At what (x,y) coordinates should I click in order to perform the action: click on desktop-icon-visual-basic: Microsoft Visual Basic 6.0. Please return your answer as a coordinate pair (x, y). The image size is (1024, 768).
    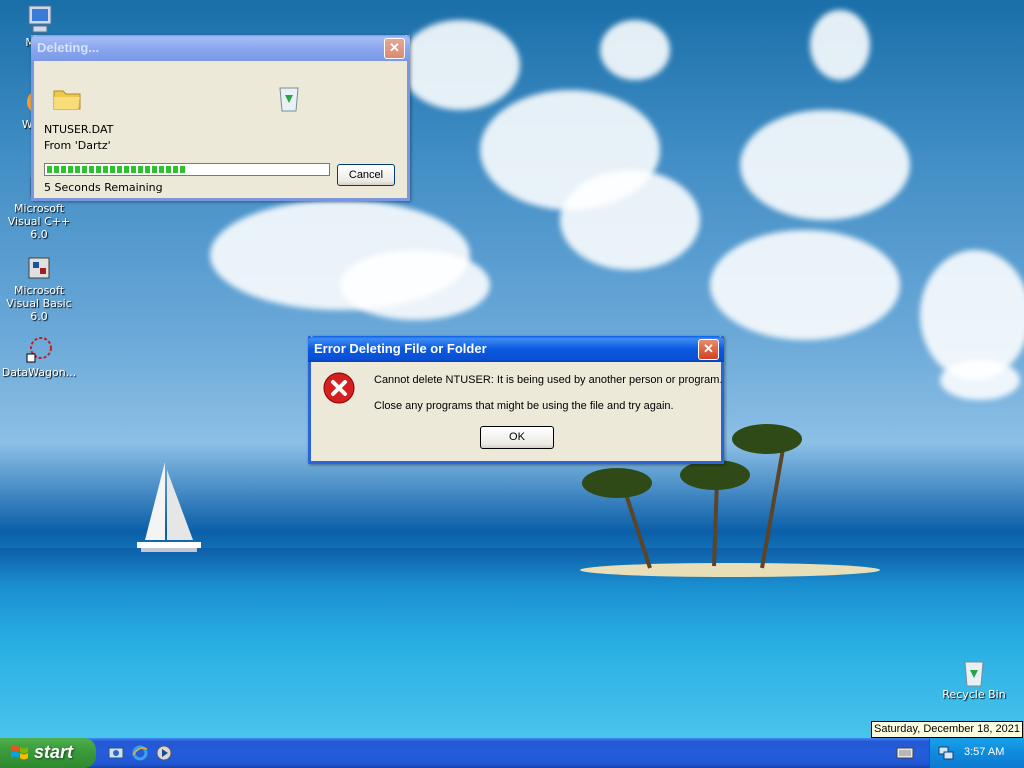
    Looking at the image, I should click on (39, 287).